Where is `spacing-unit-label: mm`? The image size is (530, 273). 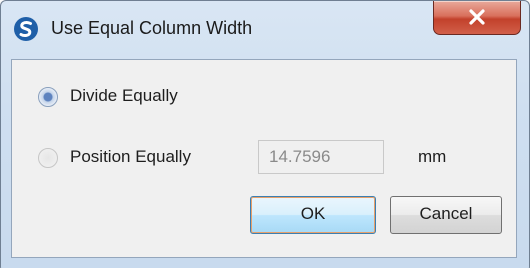
spacing-unit-label: mm is located at coordinates (432, 156).